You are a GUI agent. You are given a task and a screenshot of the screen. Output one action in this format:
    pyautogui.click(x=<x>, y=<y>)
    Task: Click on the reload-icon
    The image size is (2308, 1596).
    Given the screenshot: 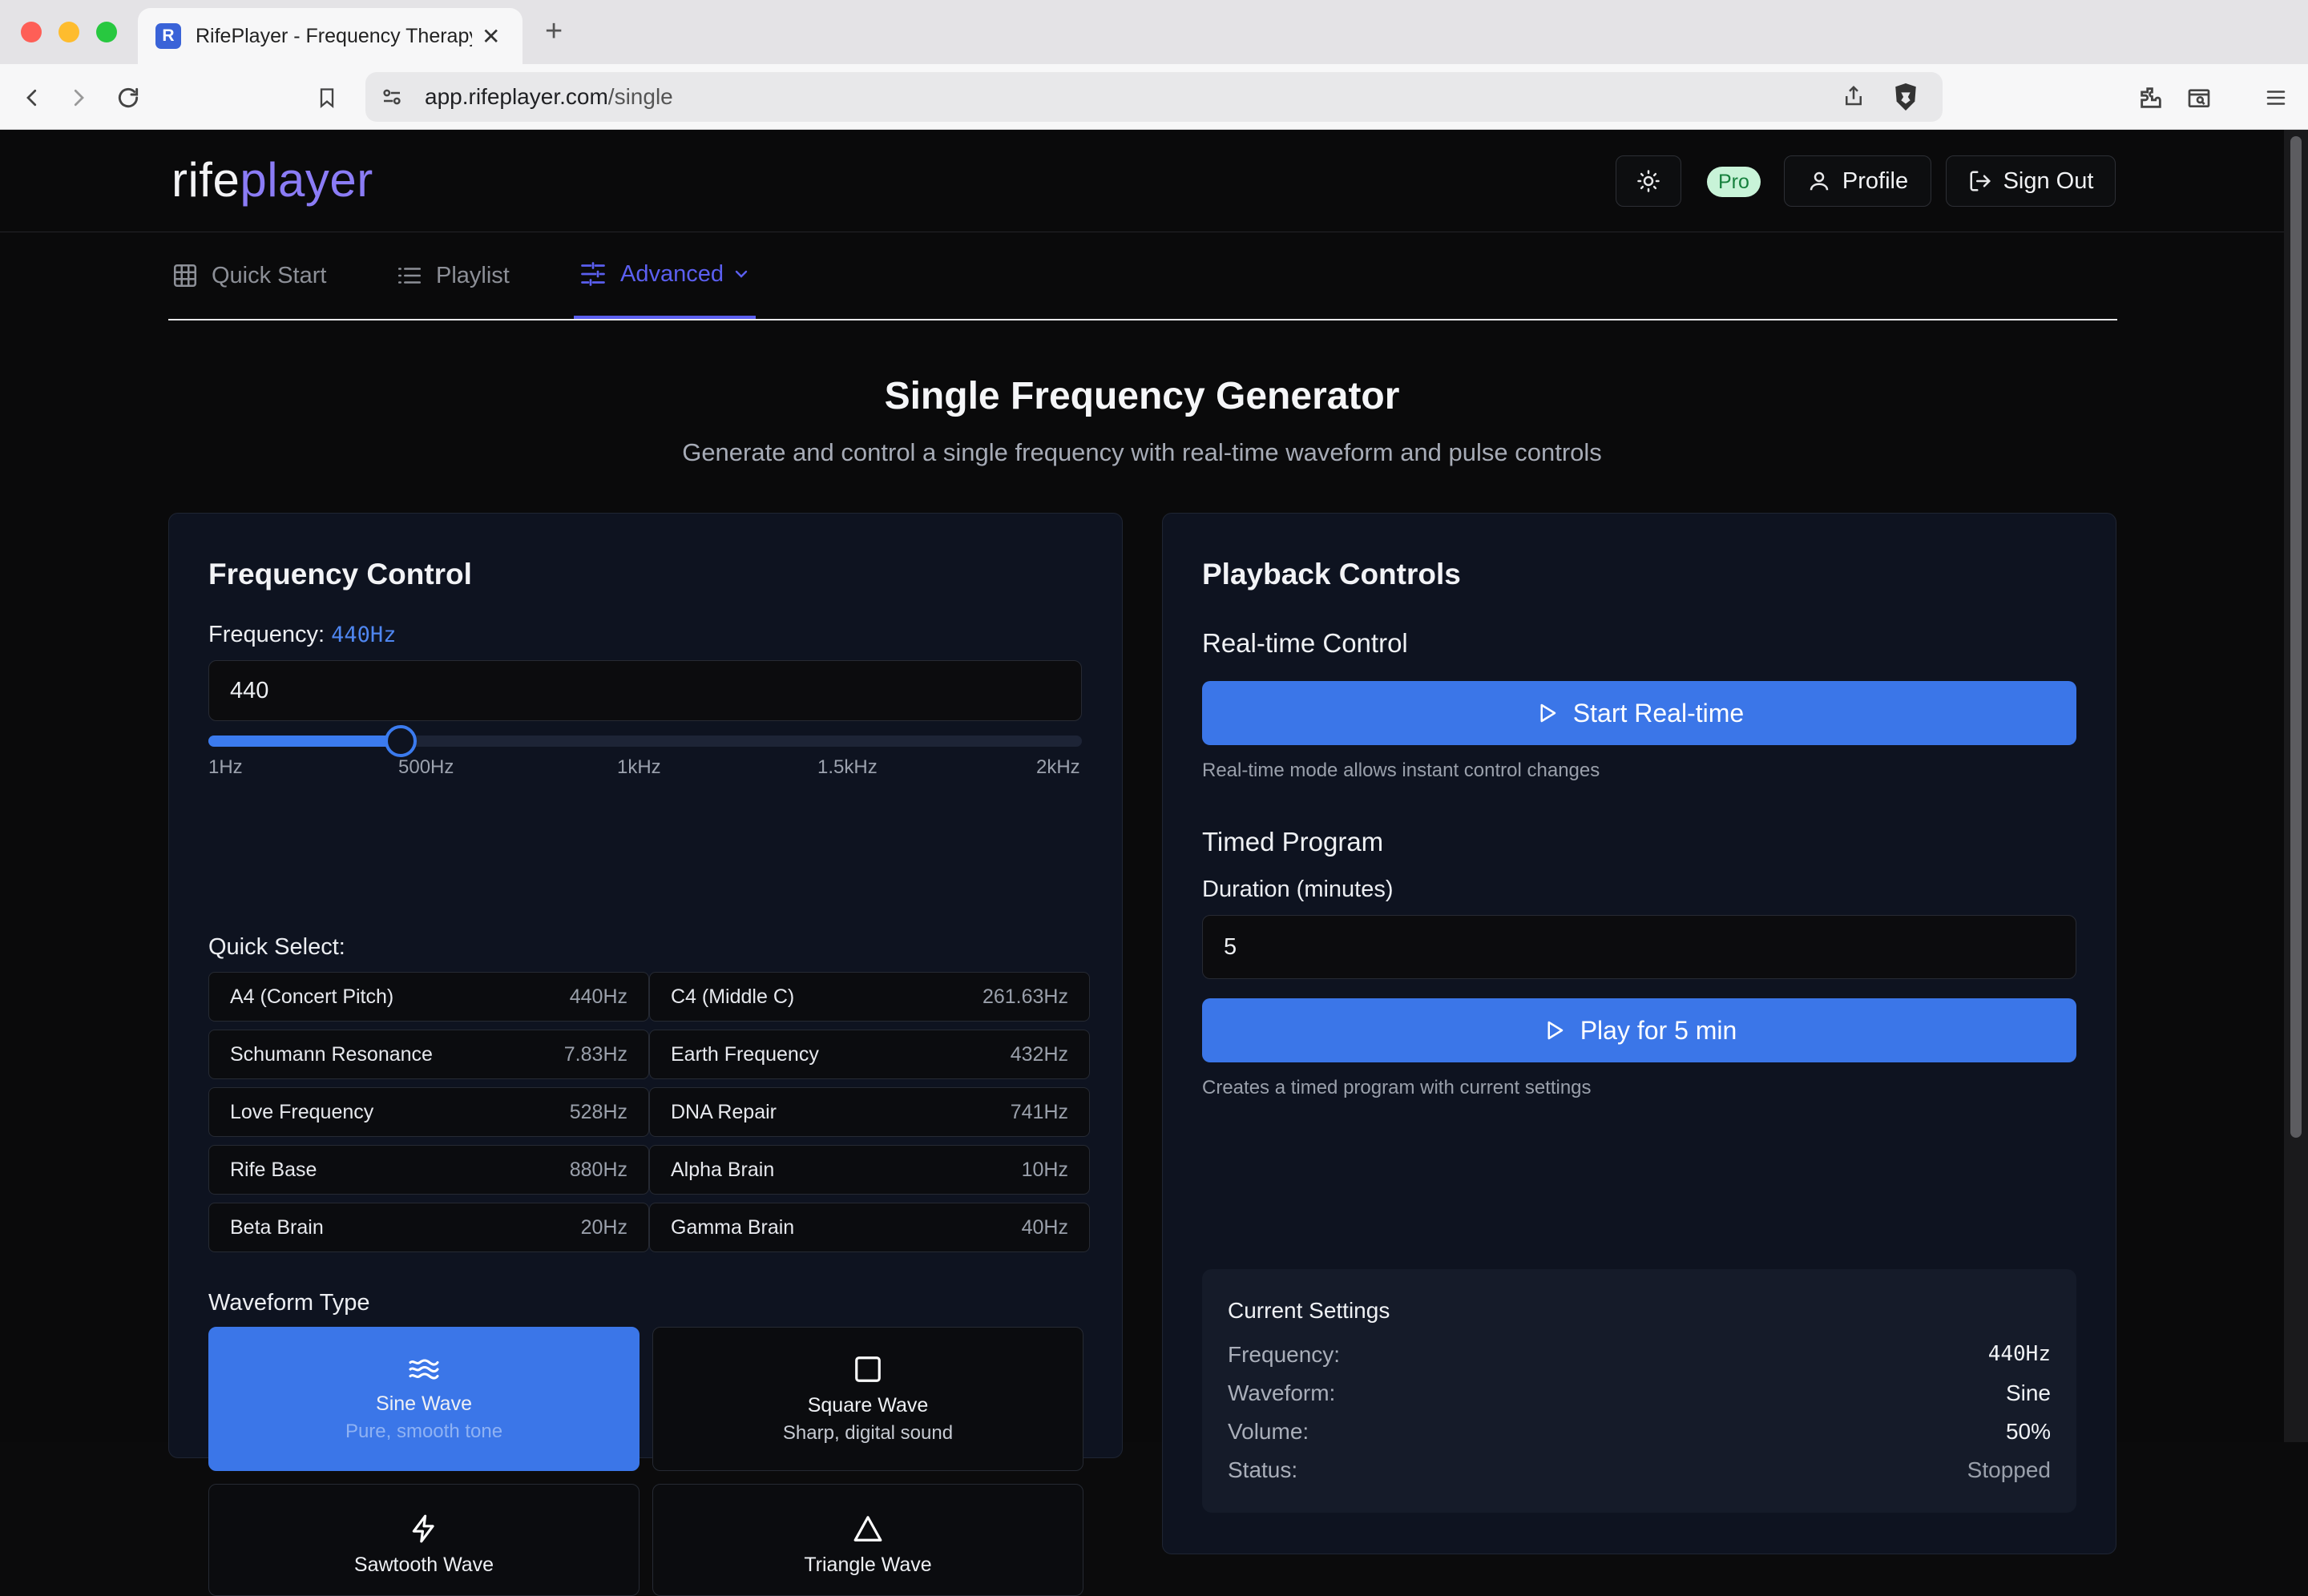 What is the action you would take?
    pyautogui.click(x=128, y=98)
    